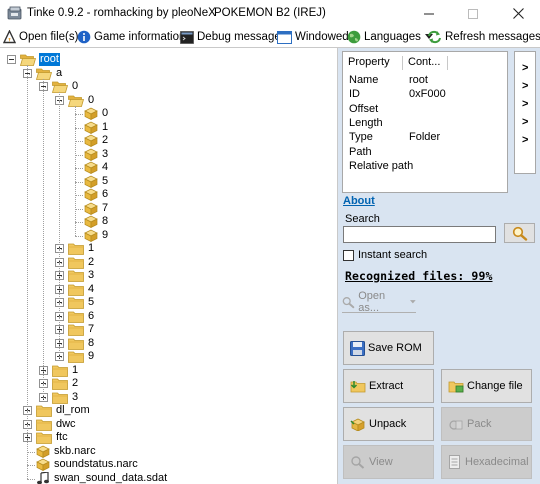  Describe the element at coordinates (473, 13) in the screenshot. I see `maximize-button` at that location.